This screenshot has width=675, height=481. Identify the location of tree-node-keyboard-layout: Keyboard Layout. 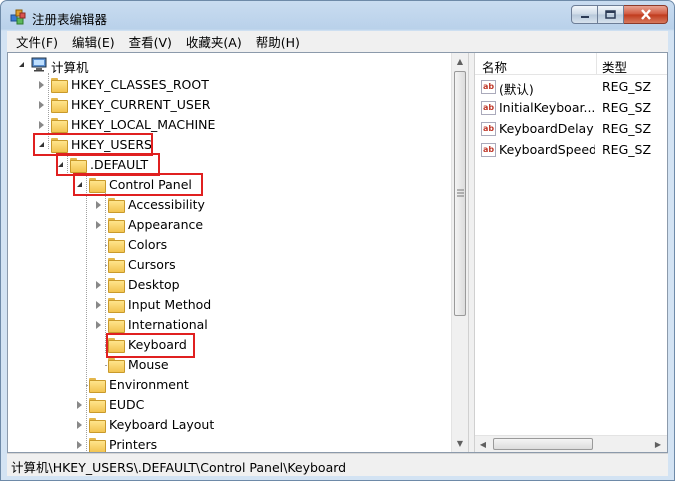
(167, 425).